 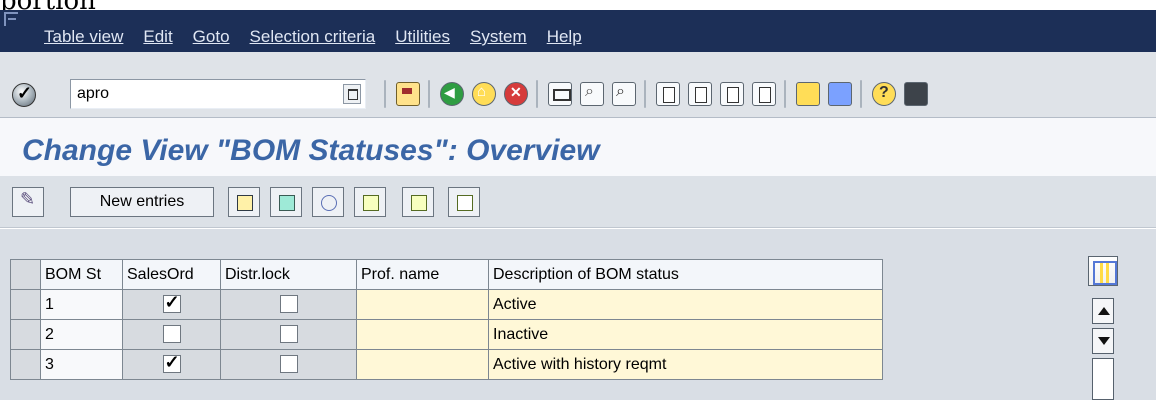 What do you see at coordinates (498, 37) in the screenshot?
I see `menu-item-system: System` at bounding box center [498, 37].